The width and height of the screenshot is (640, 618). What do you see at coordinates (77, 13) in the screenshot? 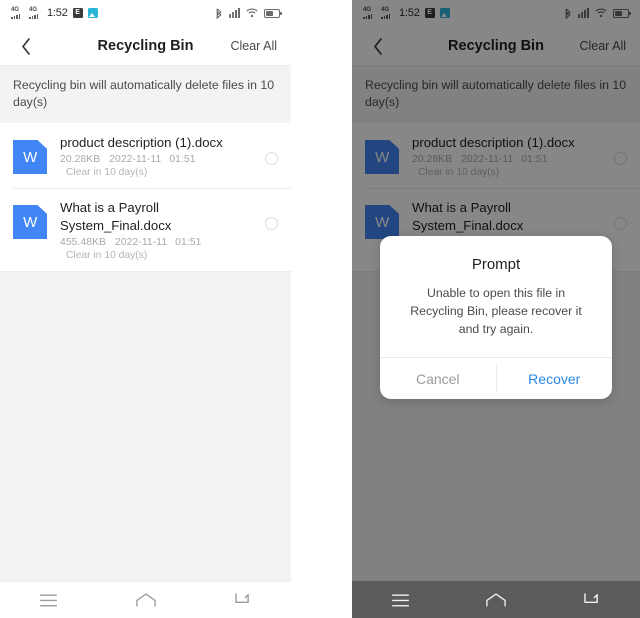
I see `app-badge-icon: E` at bounding box center [77, 13].